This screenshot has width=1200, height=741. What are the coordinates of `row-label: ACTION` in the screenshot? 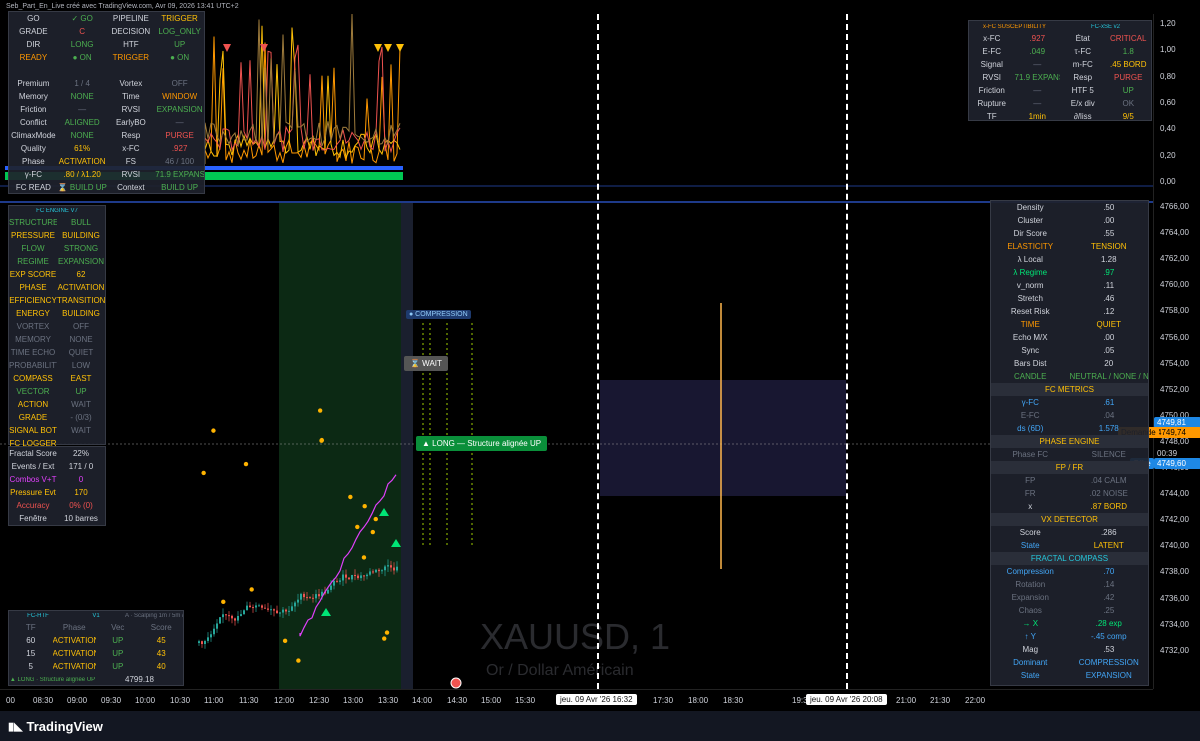 It's located at (33, 404).